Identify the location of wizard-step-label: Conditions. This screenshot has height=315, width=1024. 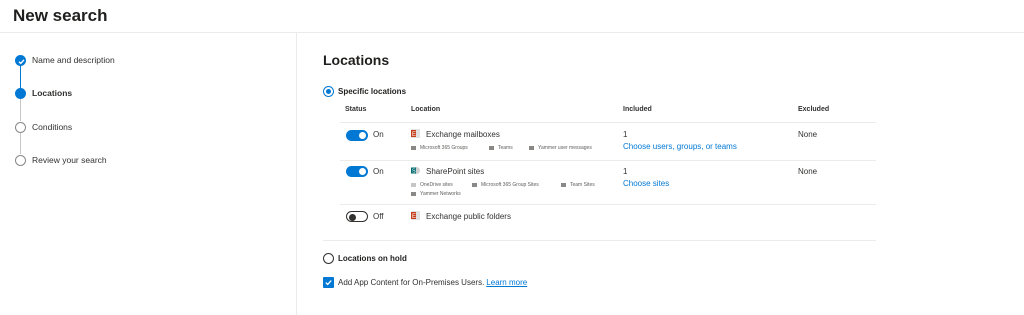
(52, 127).